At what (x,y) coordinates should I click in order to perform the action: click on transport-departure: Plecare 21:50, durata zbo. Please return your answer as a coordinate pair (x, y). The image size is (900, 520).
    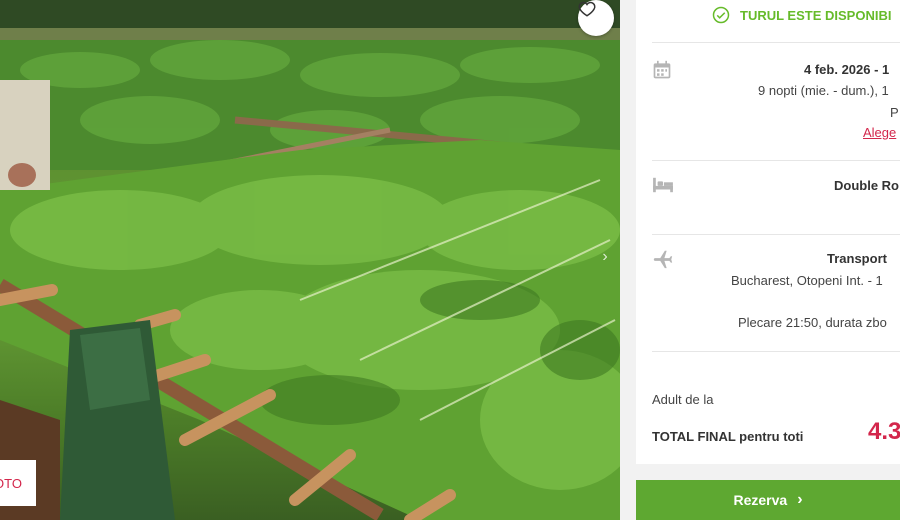
    Looking at the image, I should click on (812, 322).